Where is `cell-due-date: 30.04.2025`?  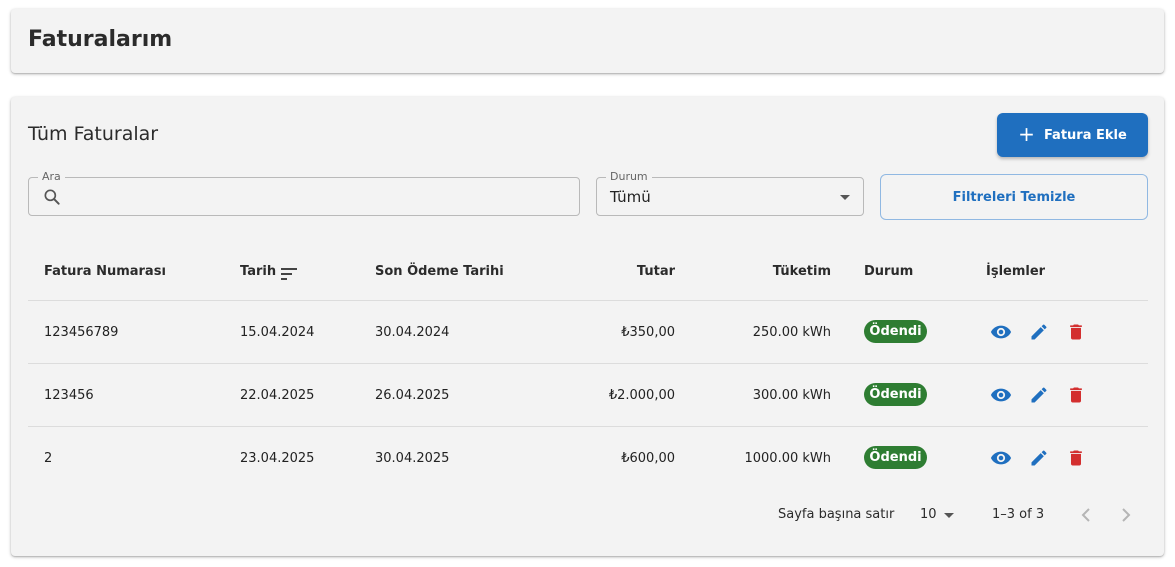 cell-due-date: 30.04.2025 is located at coordinates (412, 458).